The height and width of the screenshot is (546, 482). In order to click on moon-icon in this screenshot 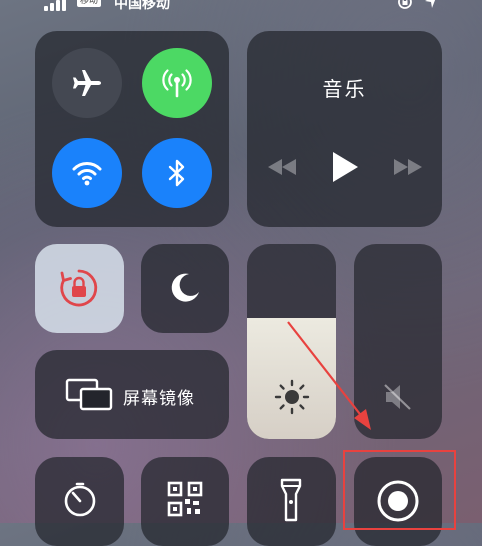, I will do `click(185, 287)`.